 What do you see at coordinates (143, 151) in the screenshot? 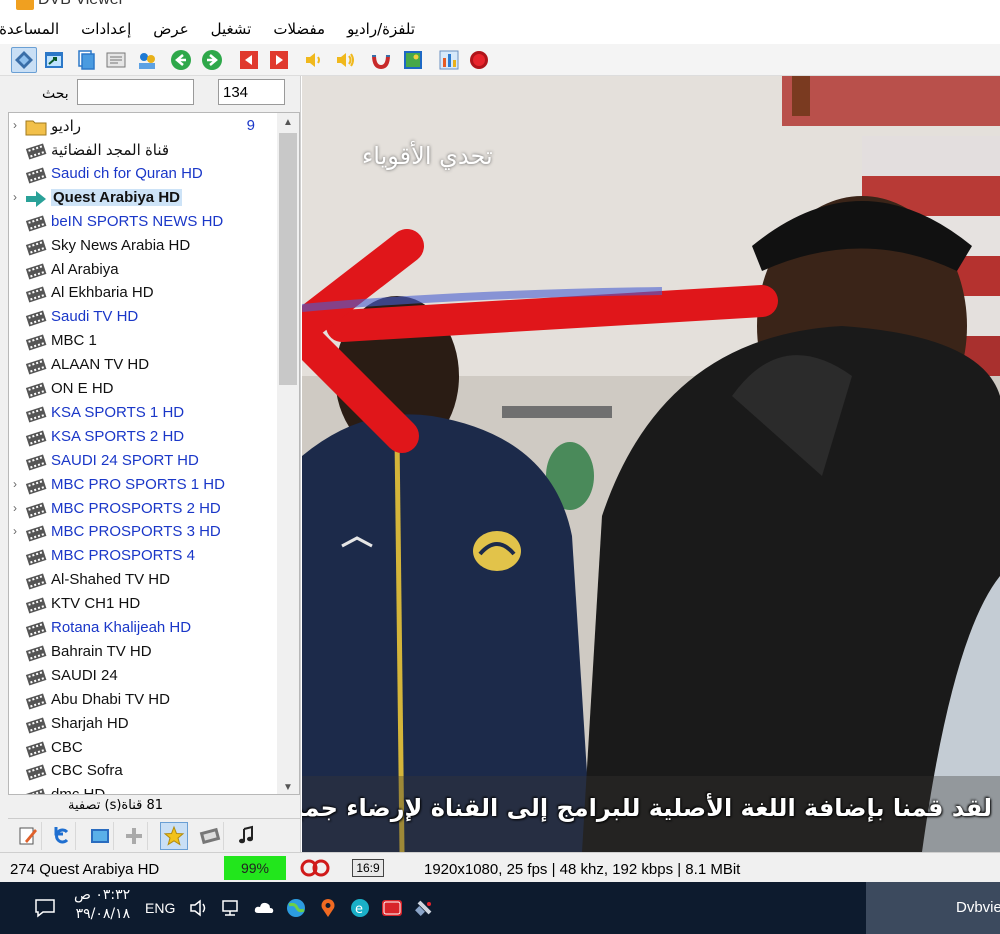
I see `channel-row: قناة المجد الفضائية` at bounding box center [143, 151].